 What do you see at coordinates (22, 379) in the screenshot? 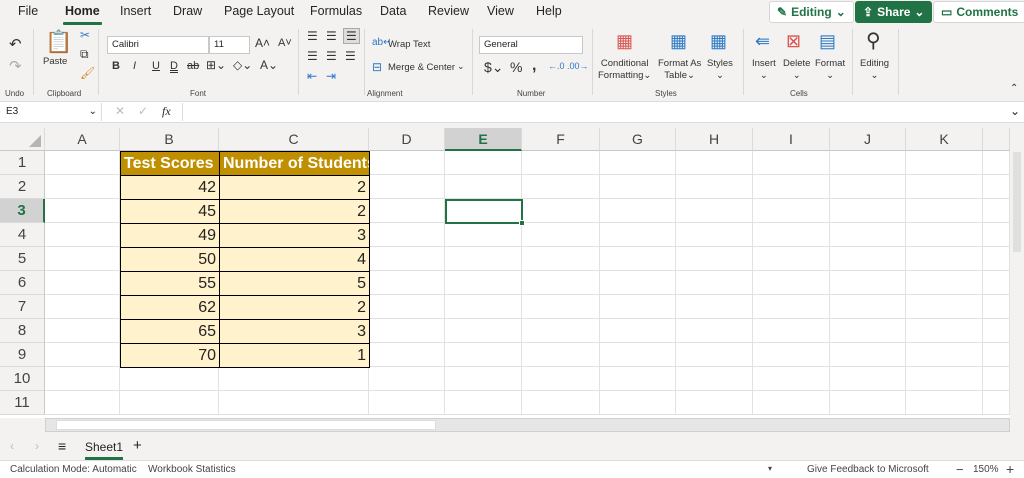
I see `row-header-10: 10` at bounding box center [22, 379].